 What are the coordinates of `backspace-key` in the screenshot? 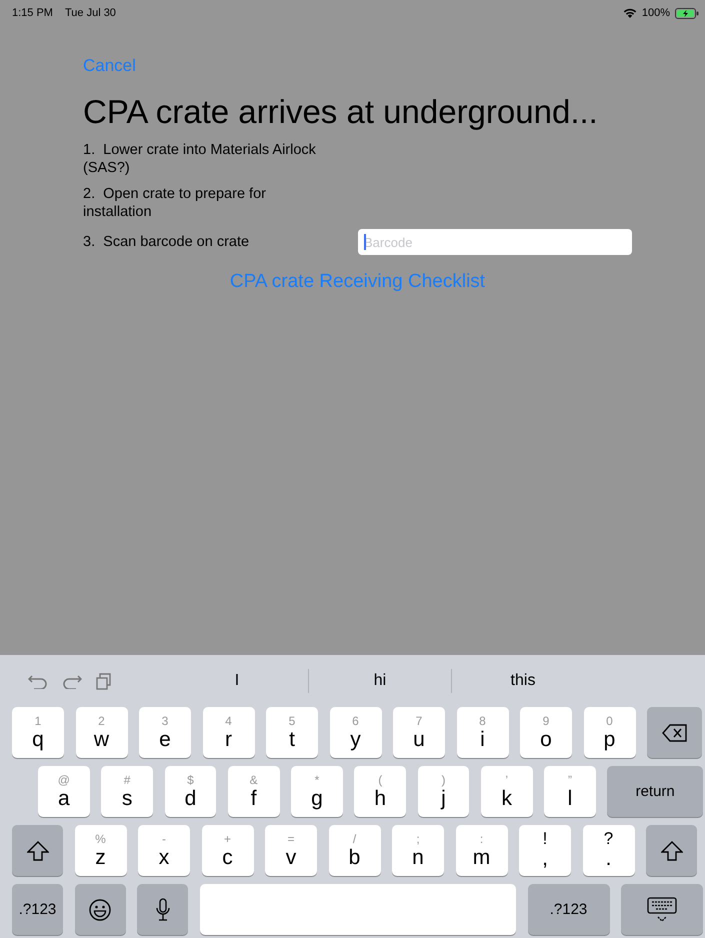 It's located at (674, 732).